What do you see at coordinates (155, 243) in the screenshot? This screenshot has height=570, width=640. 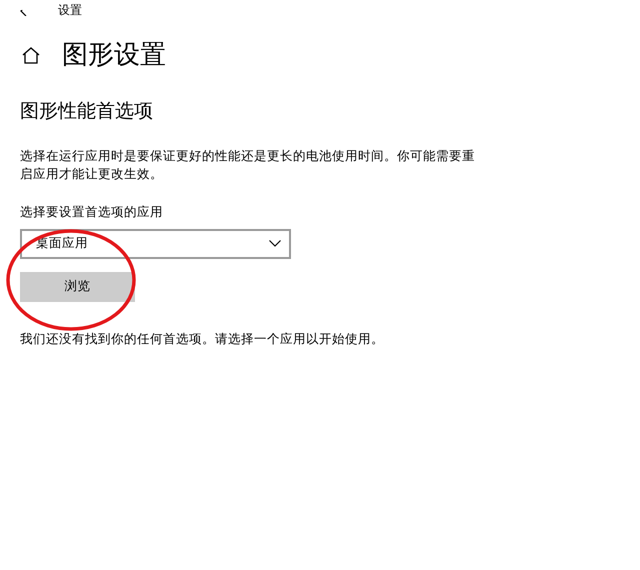 I see `app-dropdown: 桌面应用` at bounding box center [155, 243].